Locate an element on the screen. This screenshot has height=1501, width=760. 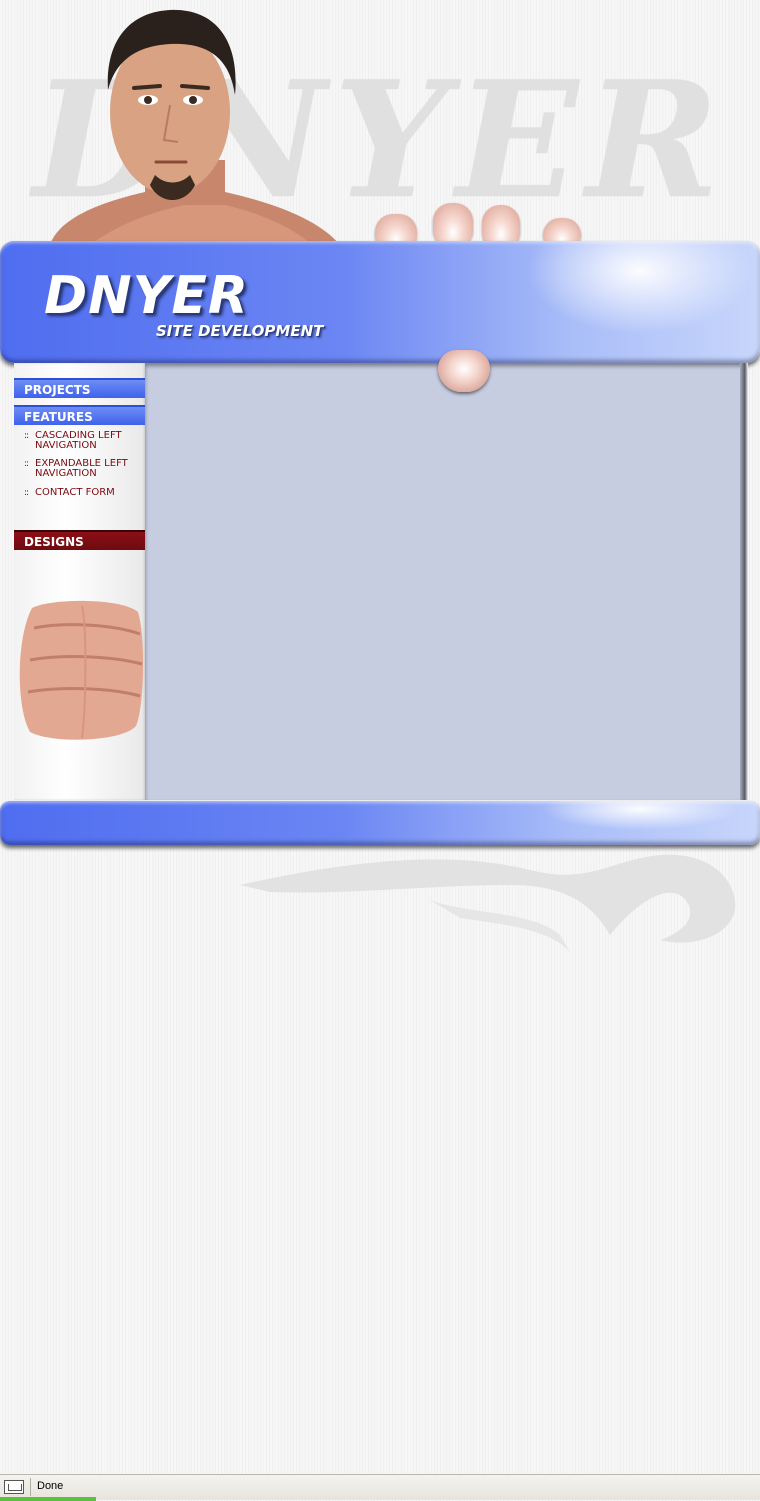
status-separator is located at coordinates (30, 1487).